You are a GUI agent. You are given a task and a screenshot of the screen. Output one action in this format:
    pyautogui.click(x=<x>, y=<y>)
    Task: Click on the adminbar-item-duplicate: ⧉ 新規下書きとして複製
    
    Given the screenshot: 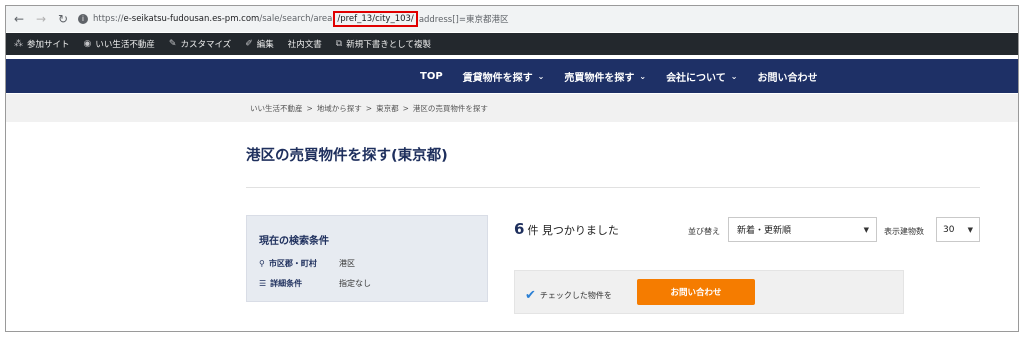 What is the action you would take?
    pyautogui.click(x=383, y=44)
    